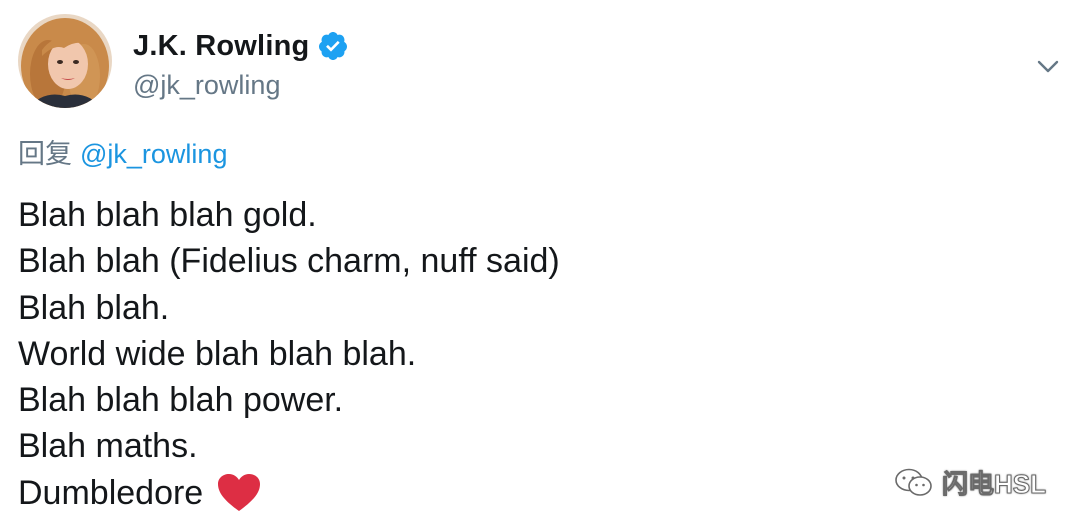 This screenshot has height=530, width=1080. Describe the element at coordinates (181, 400) in the screenshot. I see `tweet-line: Blah blah blah power.` at that location.